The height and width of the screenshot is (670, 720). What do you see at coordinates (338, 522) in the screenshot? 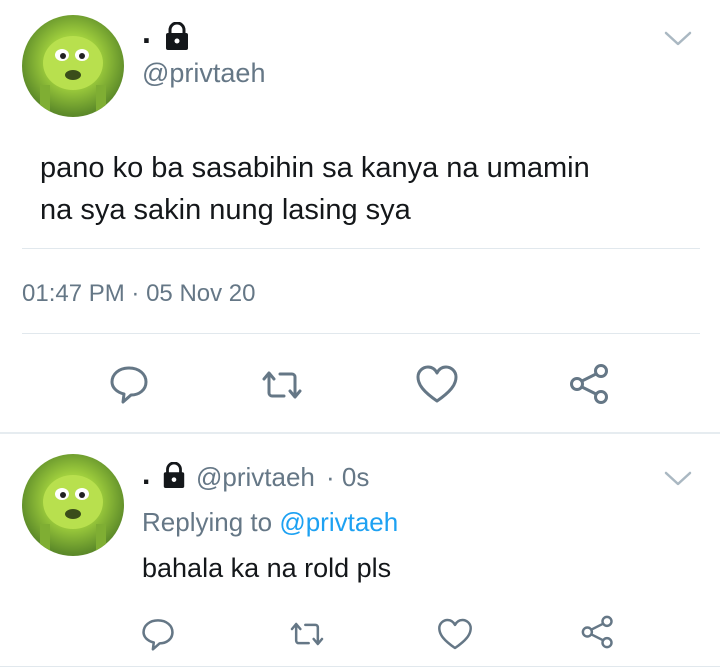
I see `replying-to-link: @privtaeh` at bounding box center [338, 522].